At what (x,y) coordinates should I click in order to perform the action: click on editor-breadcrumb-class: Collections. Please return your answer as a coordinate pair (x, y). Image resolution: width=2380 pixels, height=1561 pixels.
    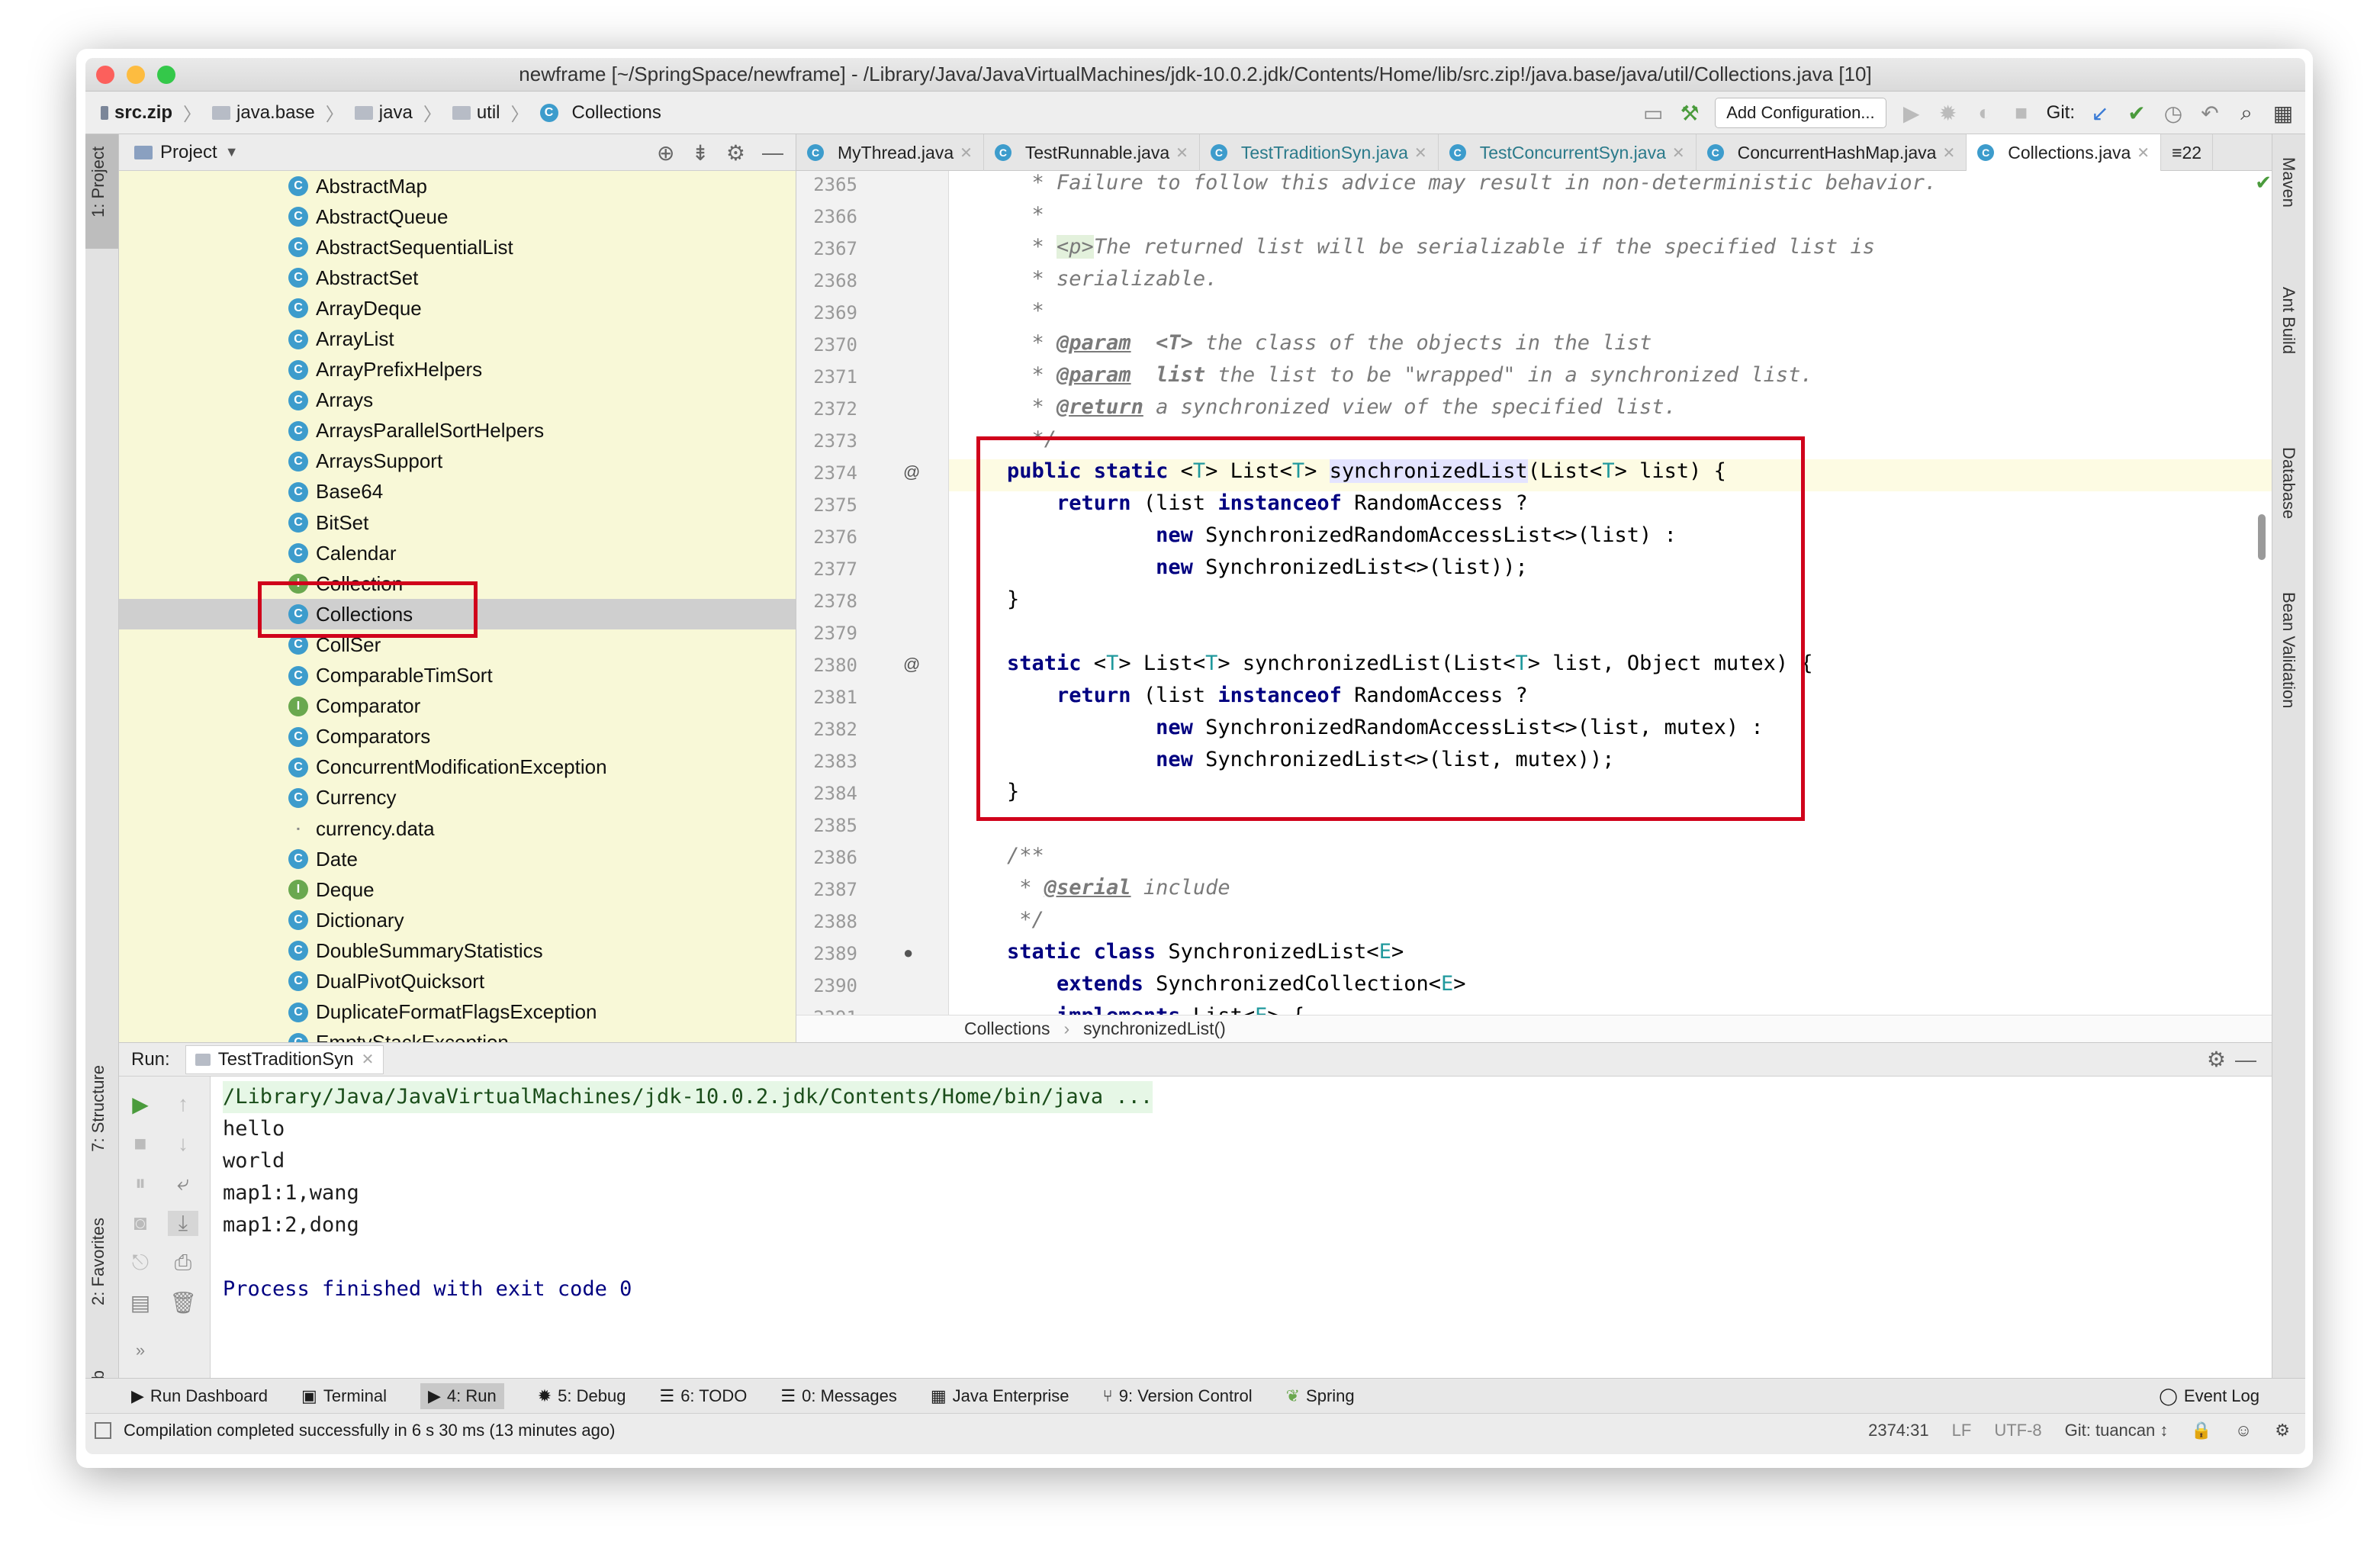
    Looking at the image, I should click on (1007, 1029).